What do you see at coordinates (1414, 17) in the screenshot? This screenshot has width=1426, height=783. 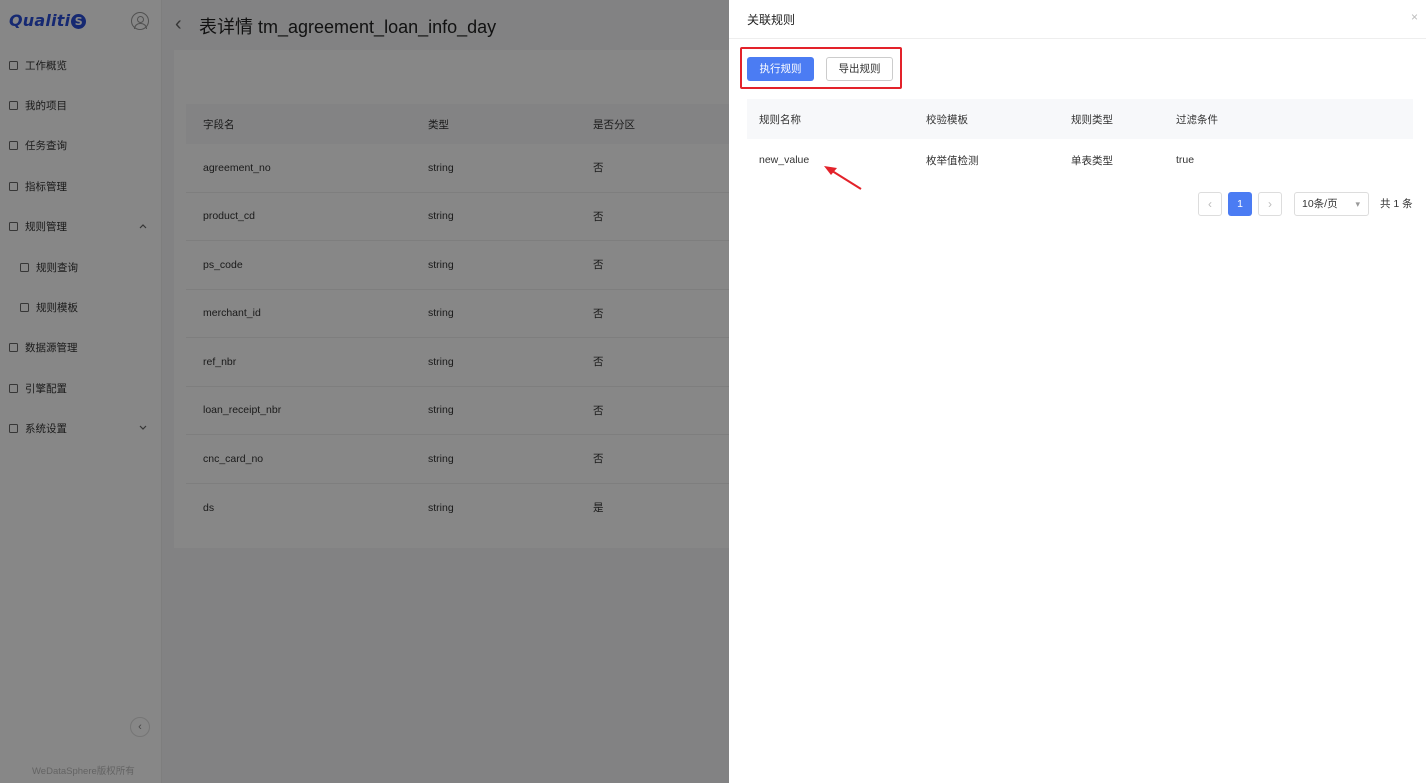 I see `close-icon: ×` at bounding box center [1414, 17].